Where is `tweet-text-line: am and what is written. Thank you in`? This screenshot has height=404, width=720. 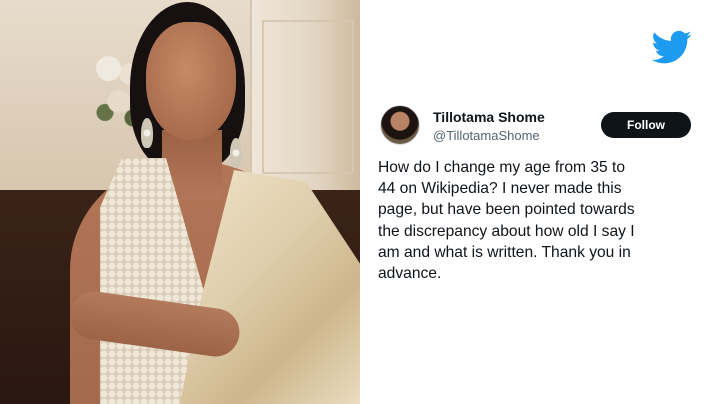 tweet-text-line: am and what is written. Thank you in is located at coordinates (504, 252).